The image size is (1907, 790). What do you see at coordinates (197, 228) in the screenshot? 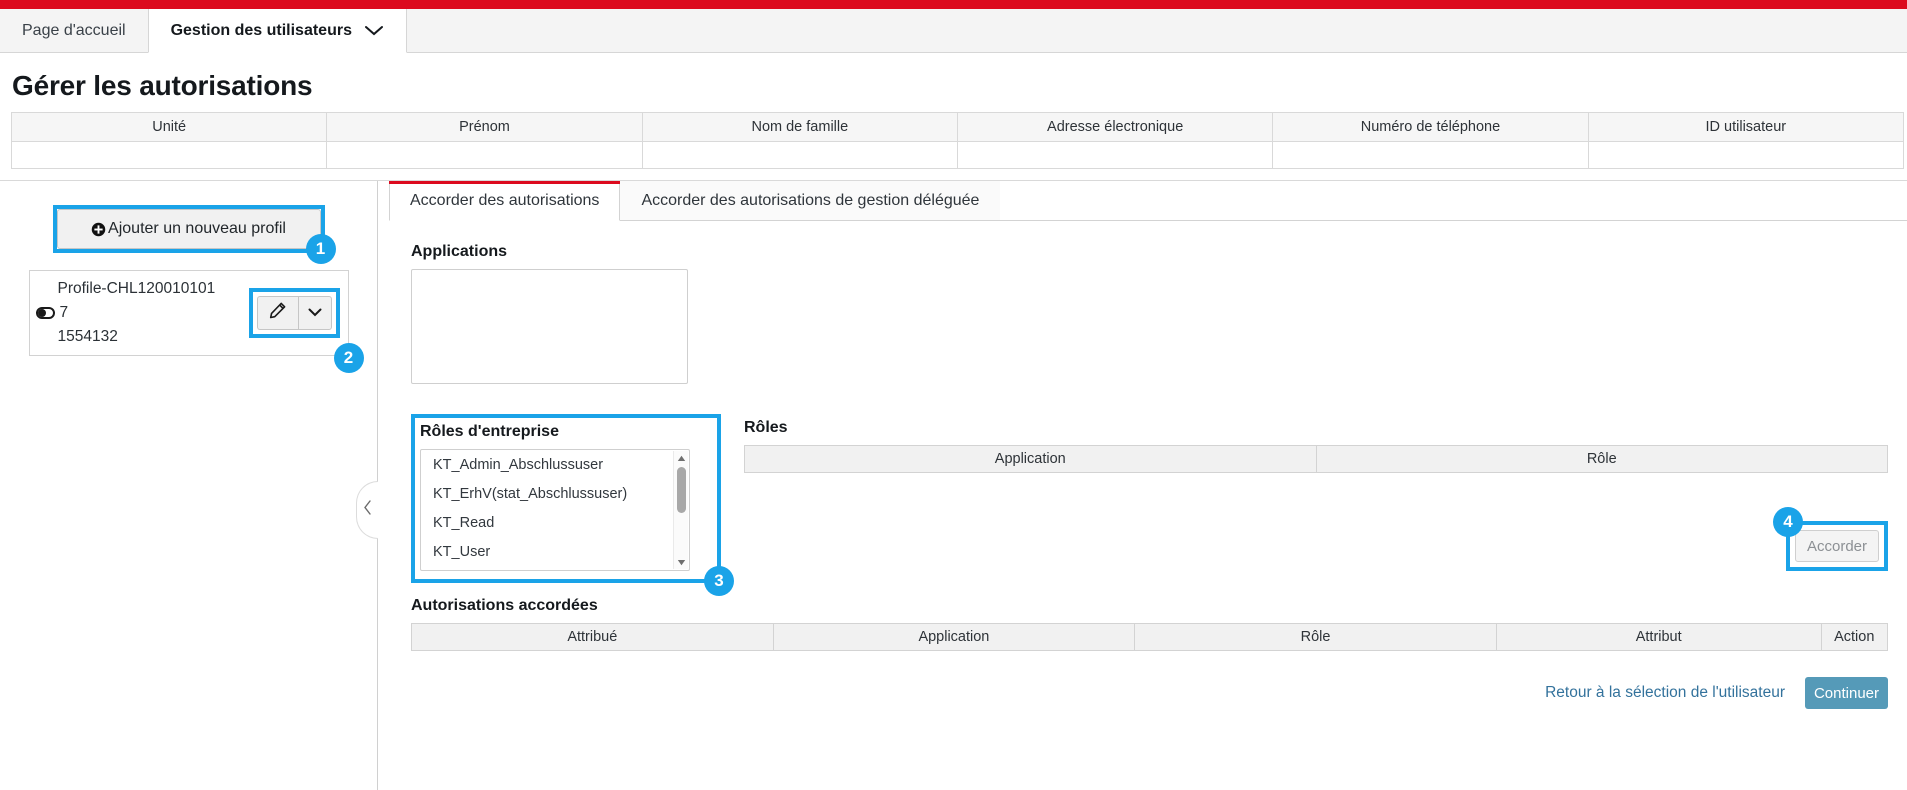
I see `add-profile-label: Ajouter un nouveau profil` at bounding box center [197, 228].